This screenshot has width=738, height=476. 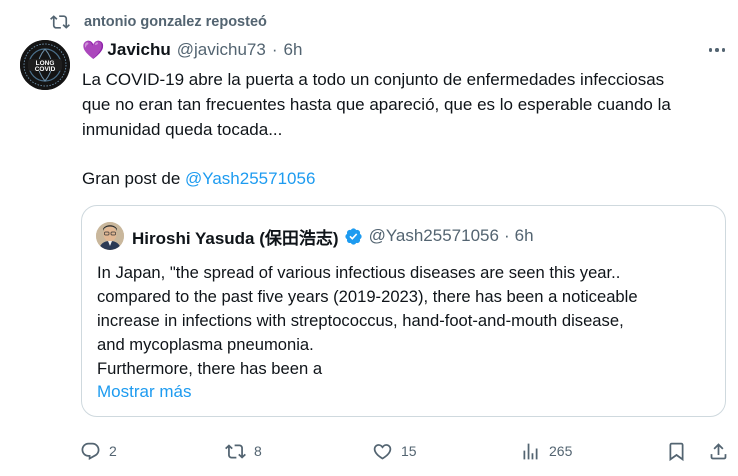 I want to click on repost-button: 8, so click(x=243, y=451).